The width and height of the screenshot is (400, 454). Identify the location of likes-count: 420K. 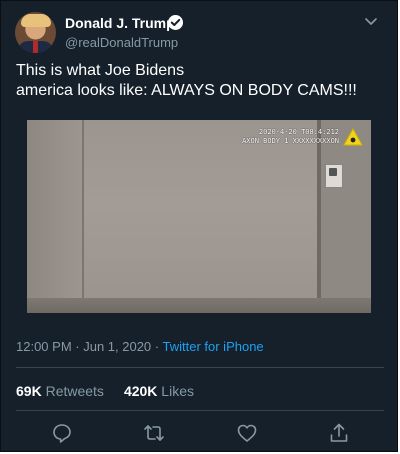
(140, 391).